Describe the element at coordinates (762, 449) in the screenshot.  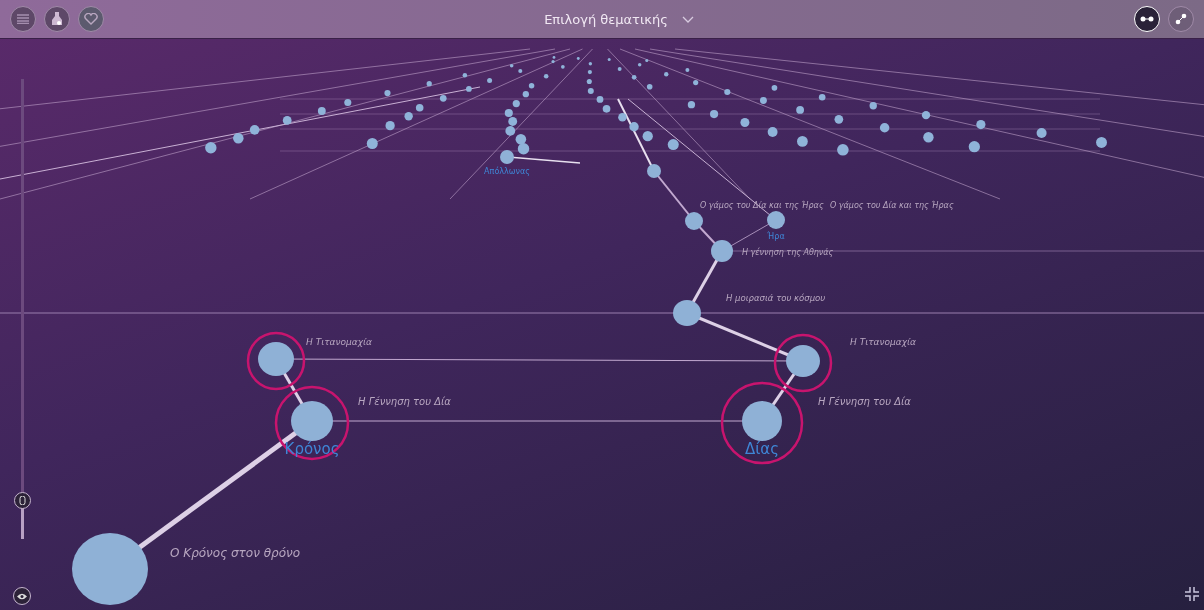
I see `character-name: Δίας` at that location.